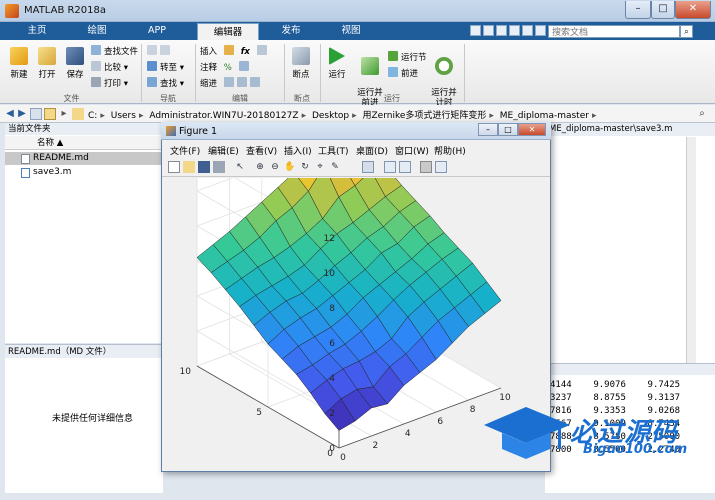 Image resolution: width=715 pixels, height=500 pixels. Describe the element at coordinates (36, 114) in the screenshot. I see `up-folder-icon` at that location.